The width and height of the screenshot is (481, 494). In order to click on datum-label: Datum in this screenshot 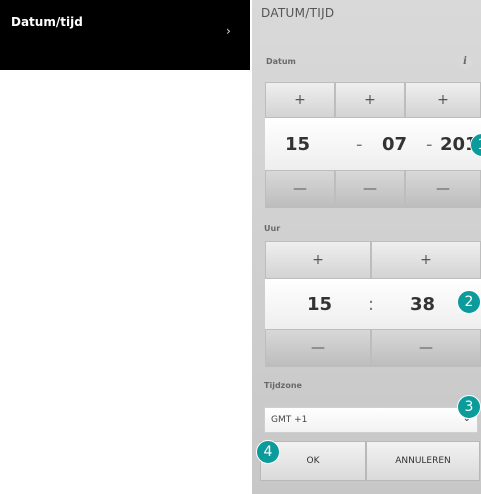, I will do `click(281, 61)`.